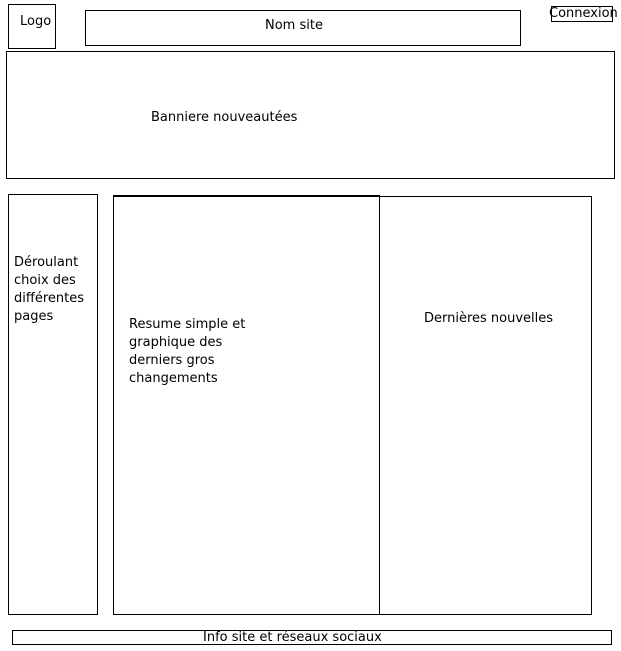  Describe the element at coordinates (49, 289) in the screenshot. I see `sidebar-label: Déroulant choix des différentes pages` at that location.